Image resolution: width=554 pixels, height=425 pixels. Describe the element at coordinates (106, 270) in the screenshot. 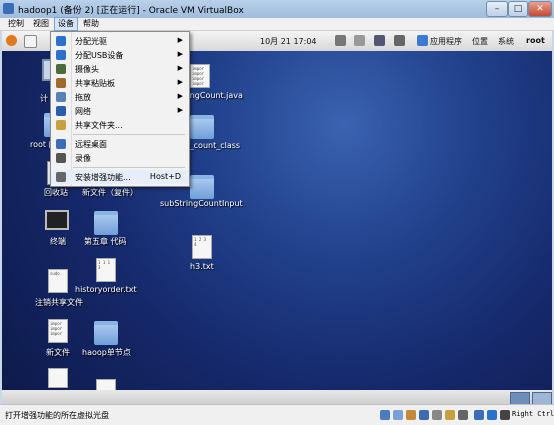

I see `text-file-icon: 1 1 1 3` at that location.